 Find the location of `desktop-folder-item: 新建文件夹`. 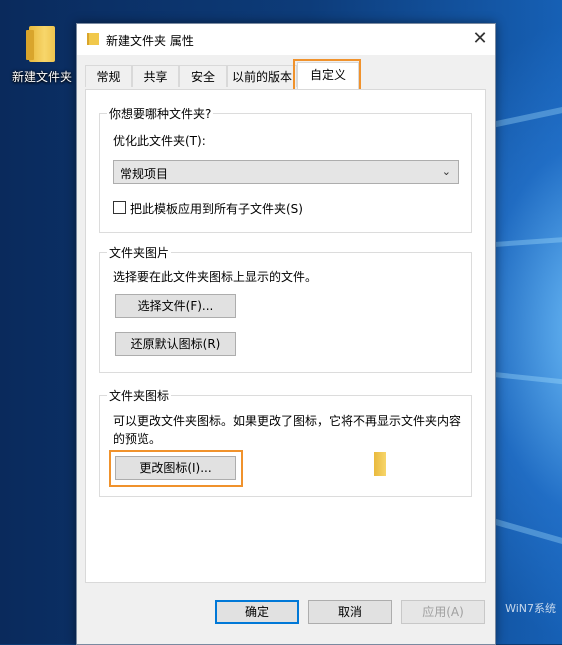

desktop-folder-item: 新建文件夹 is located at coordinates (42, 55).